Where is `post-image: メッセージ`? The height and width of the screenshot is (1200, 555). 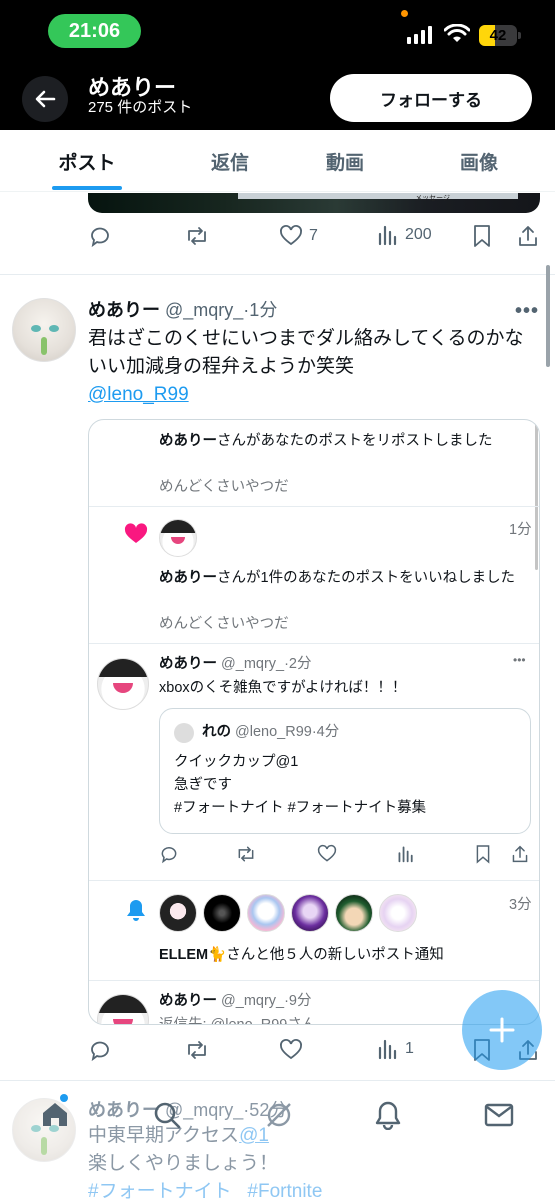 post-image: メッセージ is located at coordinates (314, 203).